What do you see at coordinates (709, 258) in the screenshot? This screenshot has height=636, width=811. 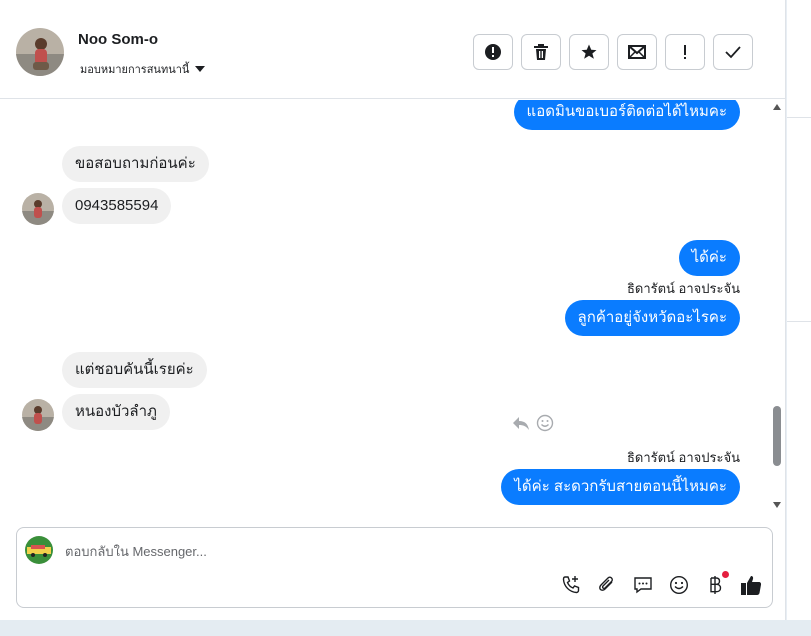 I see `message-outgoing: ได้ค่ะ` at bounding box center [709, 258].